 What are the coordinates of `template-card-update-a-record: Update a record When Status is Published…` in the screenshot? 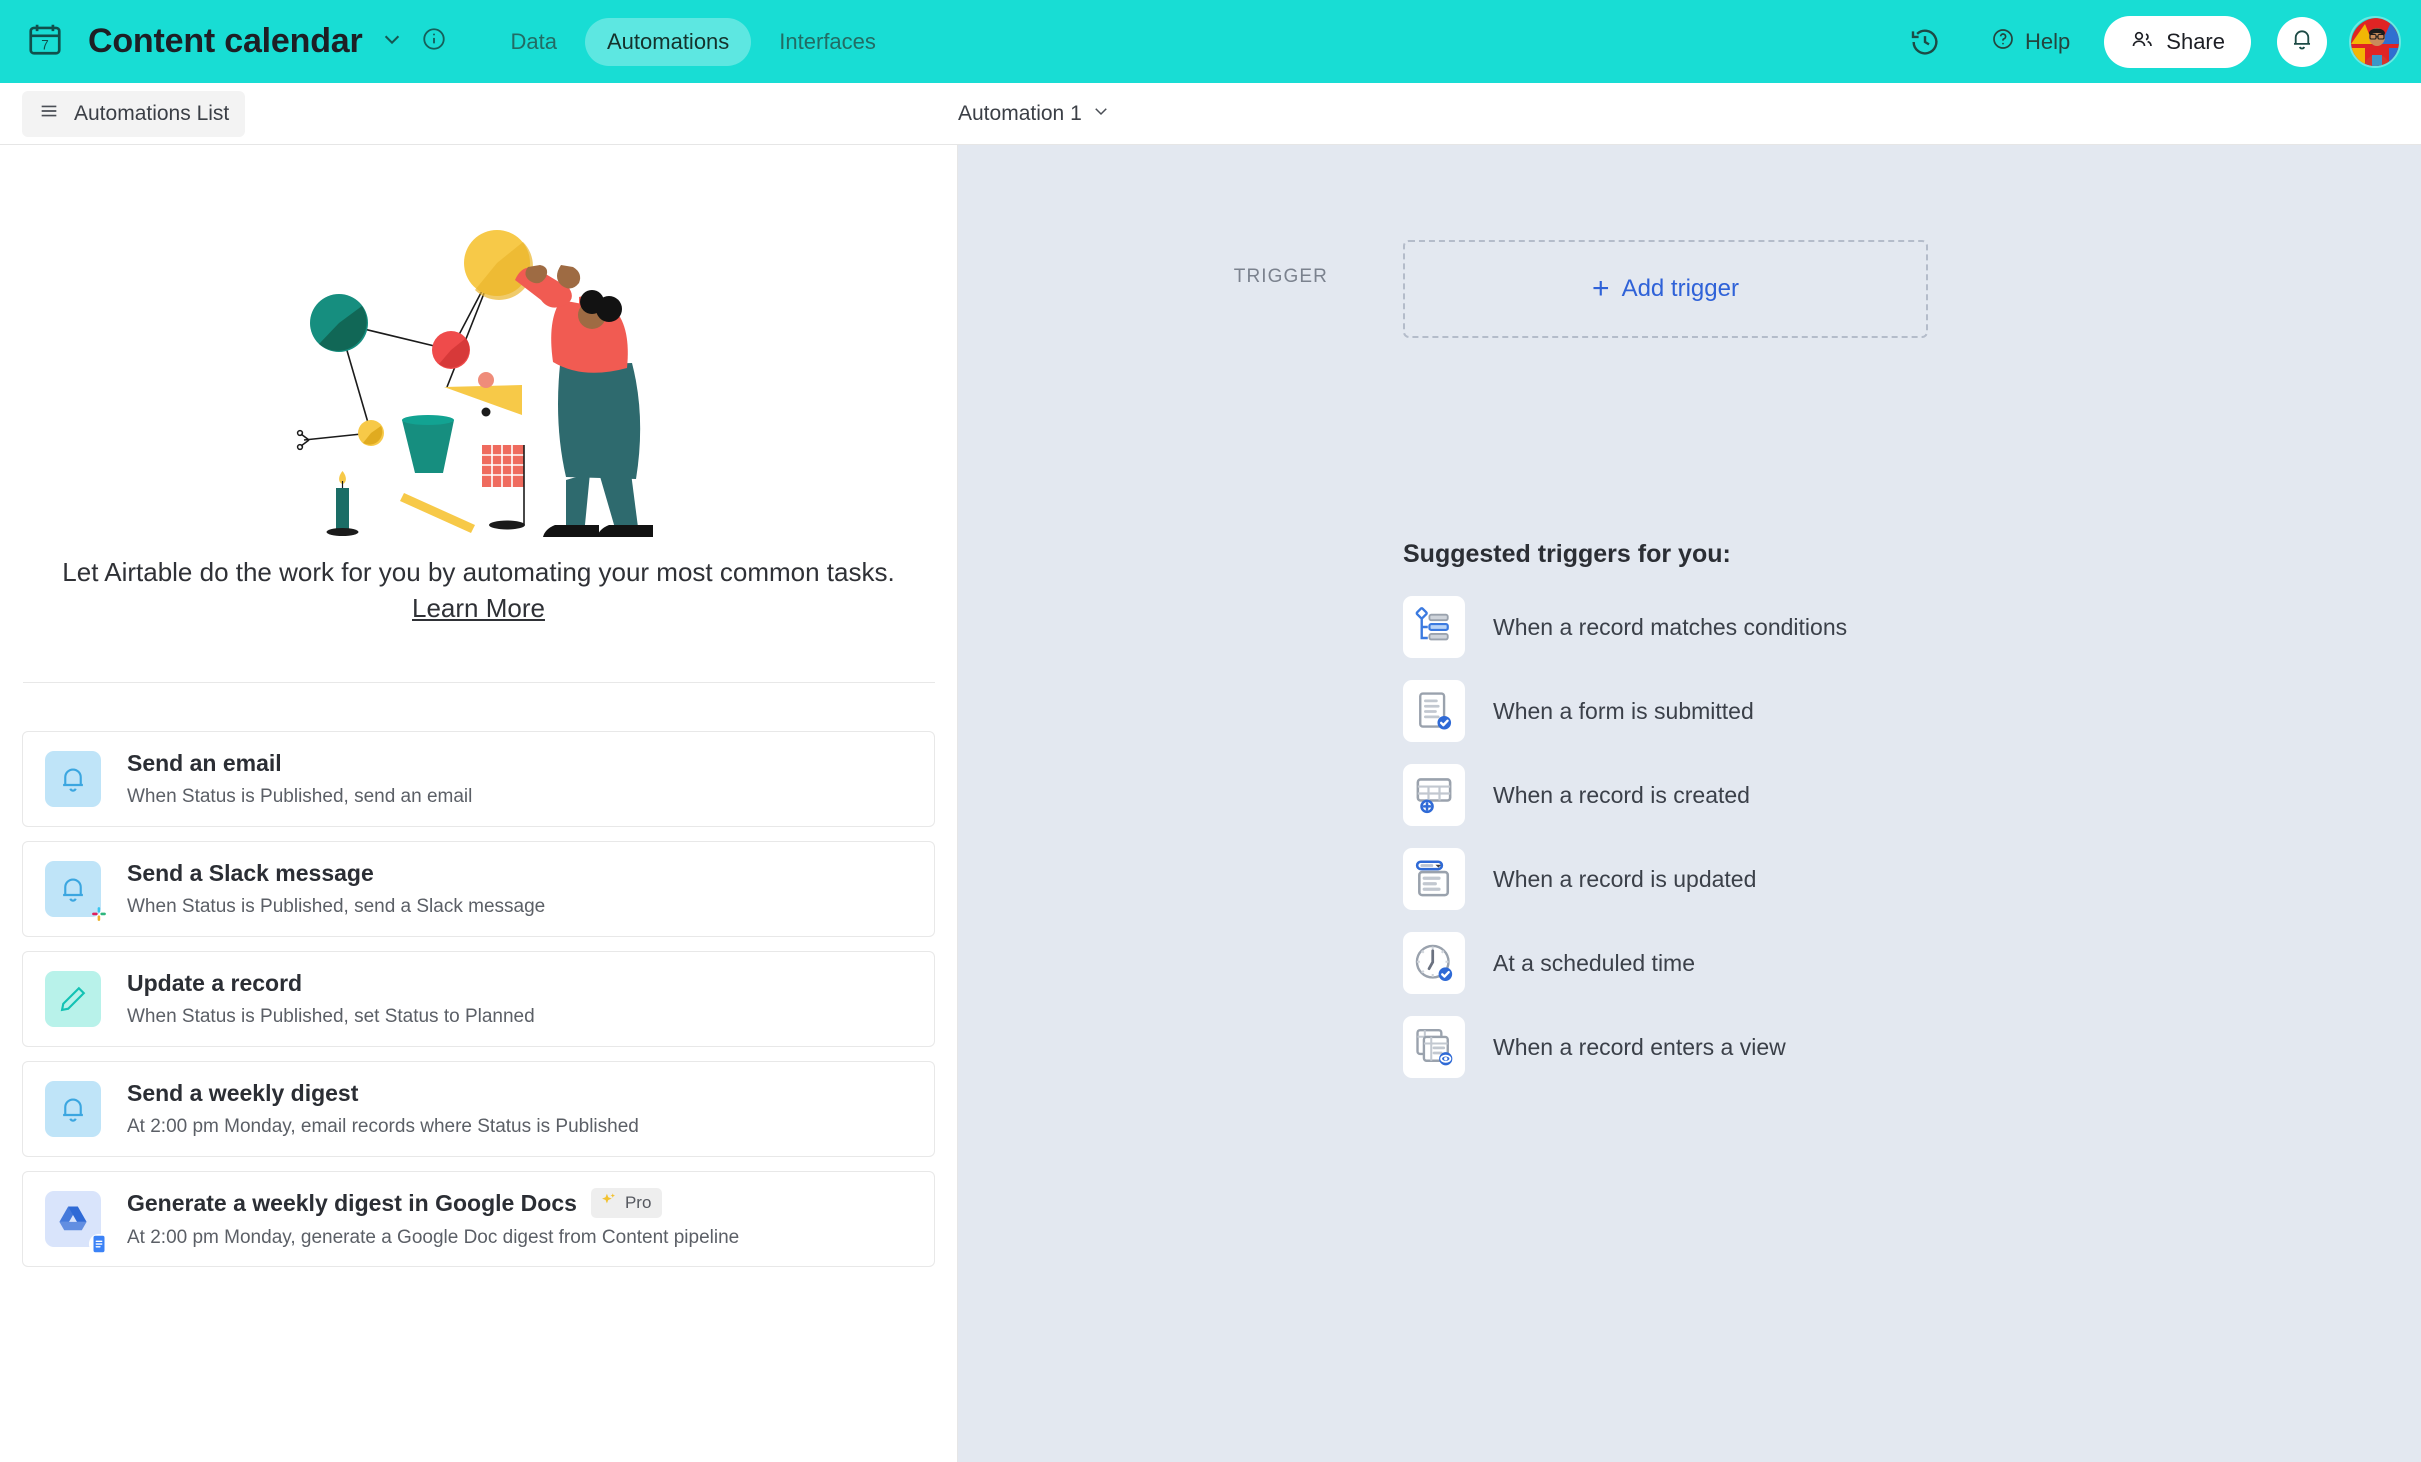 It's located at (478, 998).